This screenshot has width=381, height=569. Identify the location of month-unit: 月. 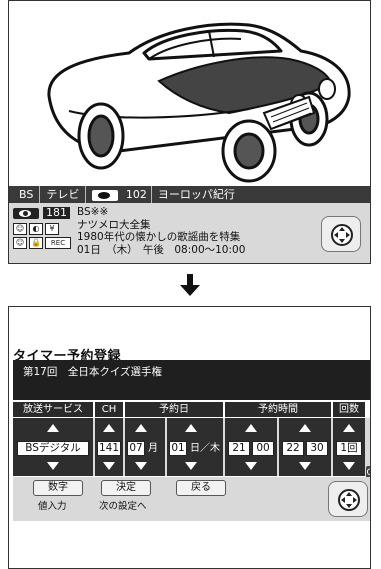
(153, 448).